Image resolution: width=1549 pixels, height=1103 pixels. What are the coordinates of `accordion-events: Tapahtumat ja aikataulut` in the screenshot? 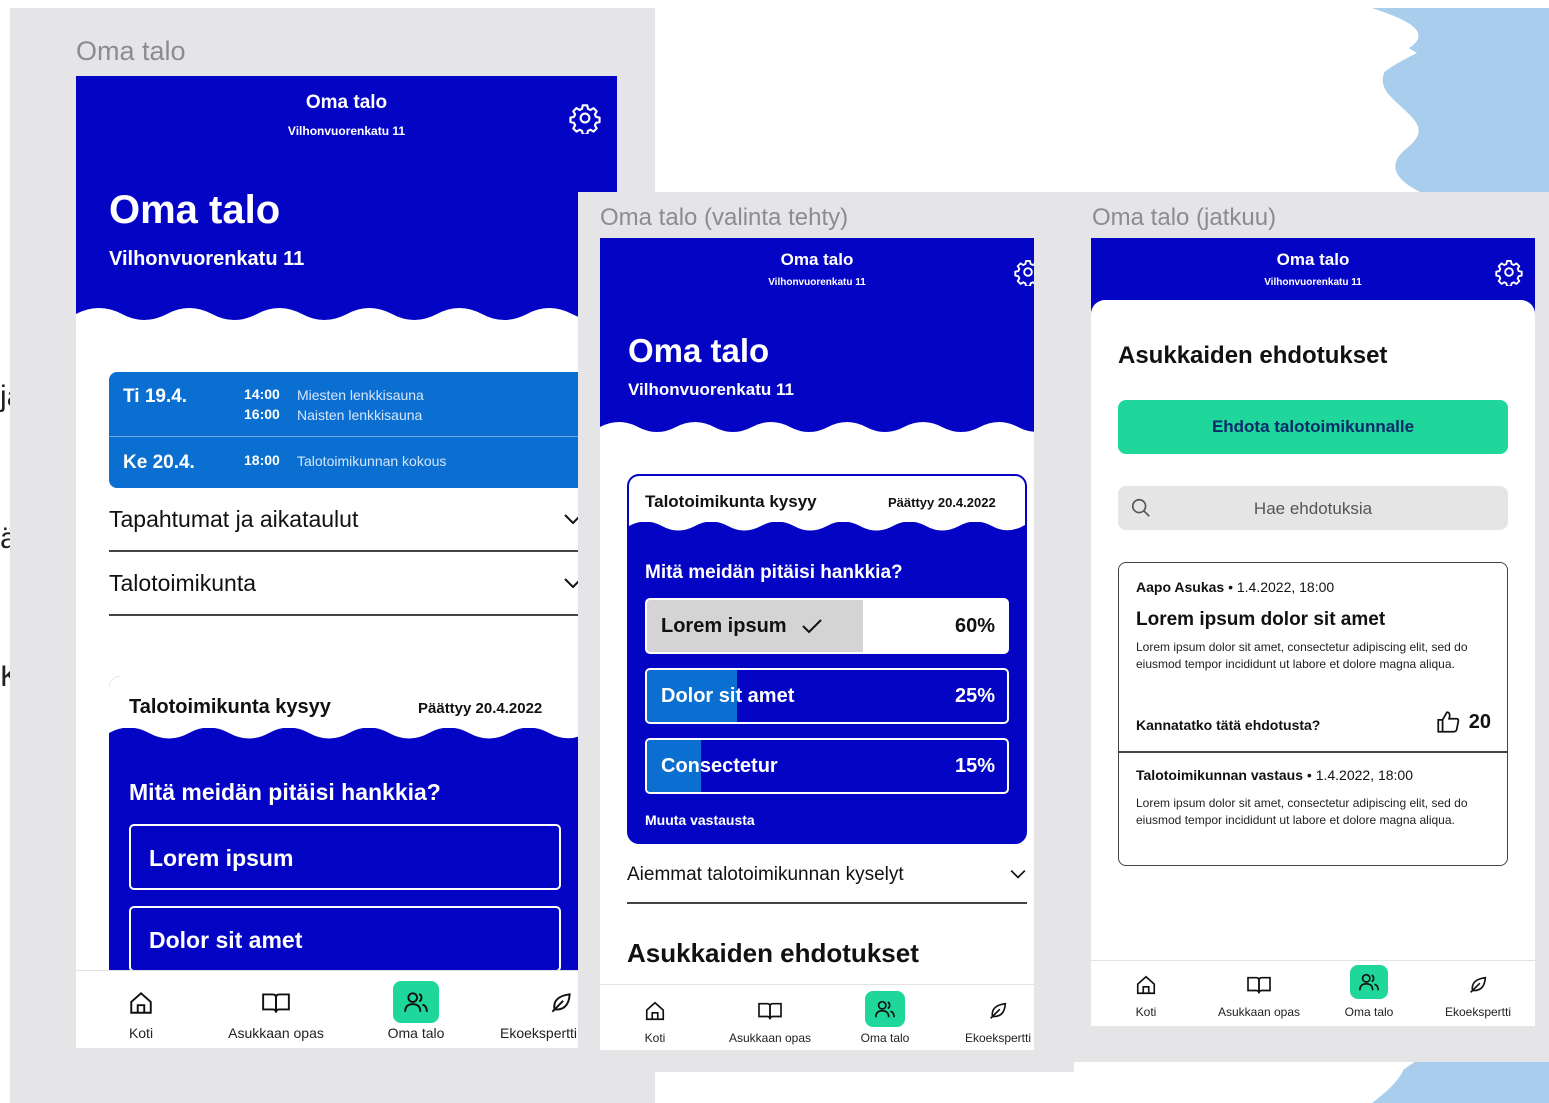 It's located at (346, 526).